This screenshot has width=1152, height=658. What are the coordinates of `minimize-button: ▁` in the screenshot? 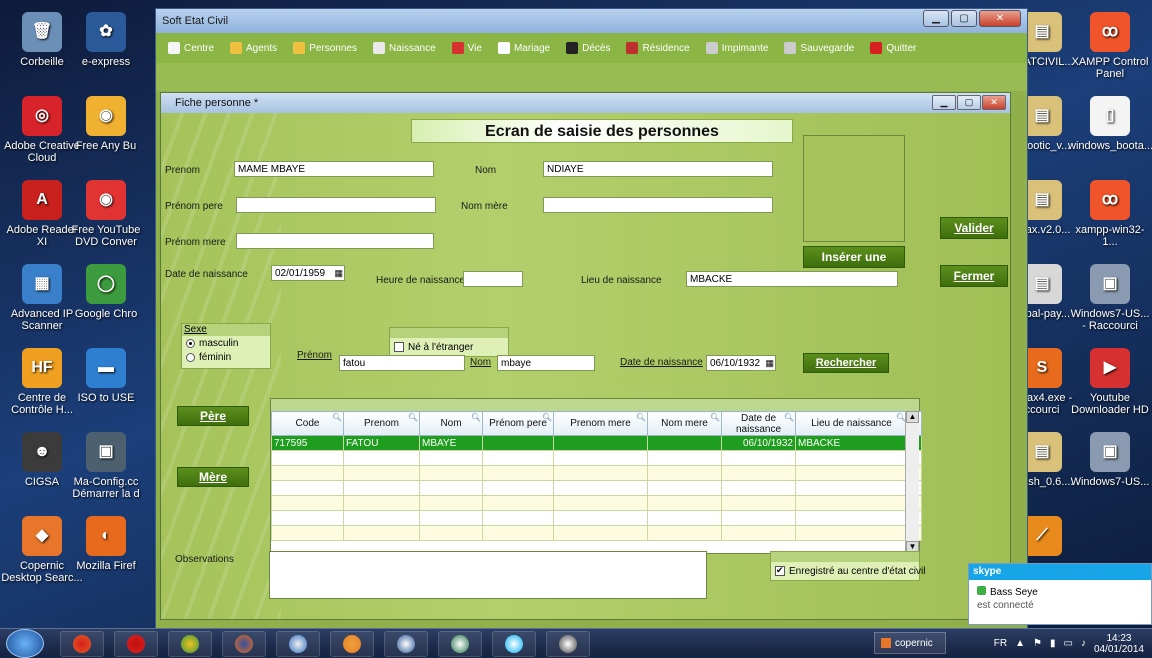 It's located at (936, 18).